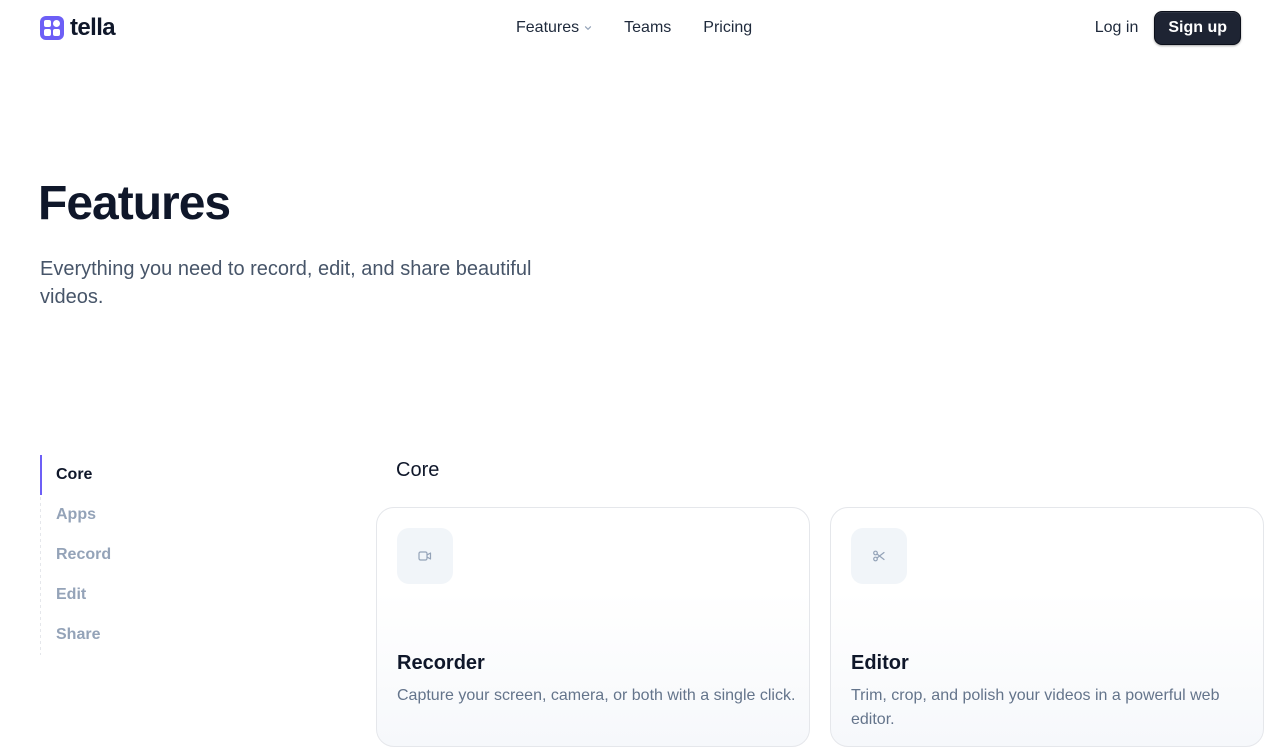 This screenshot has width=1280, height=747. I want to click on tella-logo-icon, so click(52, 28).